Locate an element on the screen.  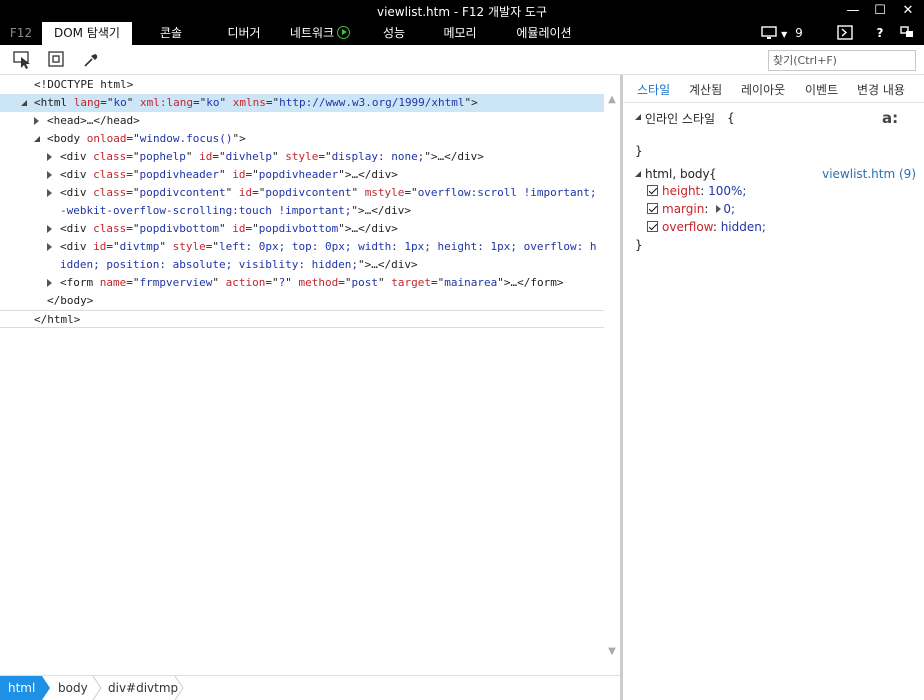
attribute-name: target is located at coordinates (411, 282).